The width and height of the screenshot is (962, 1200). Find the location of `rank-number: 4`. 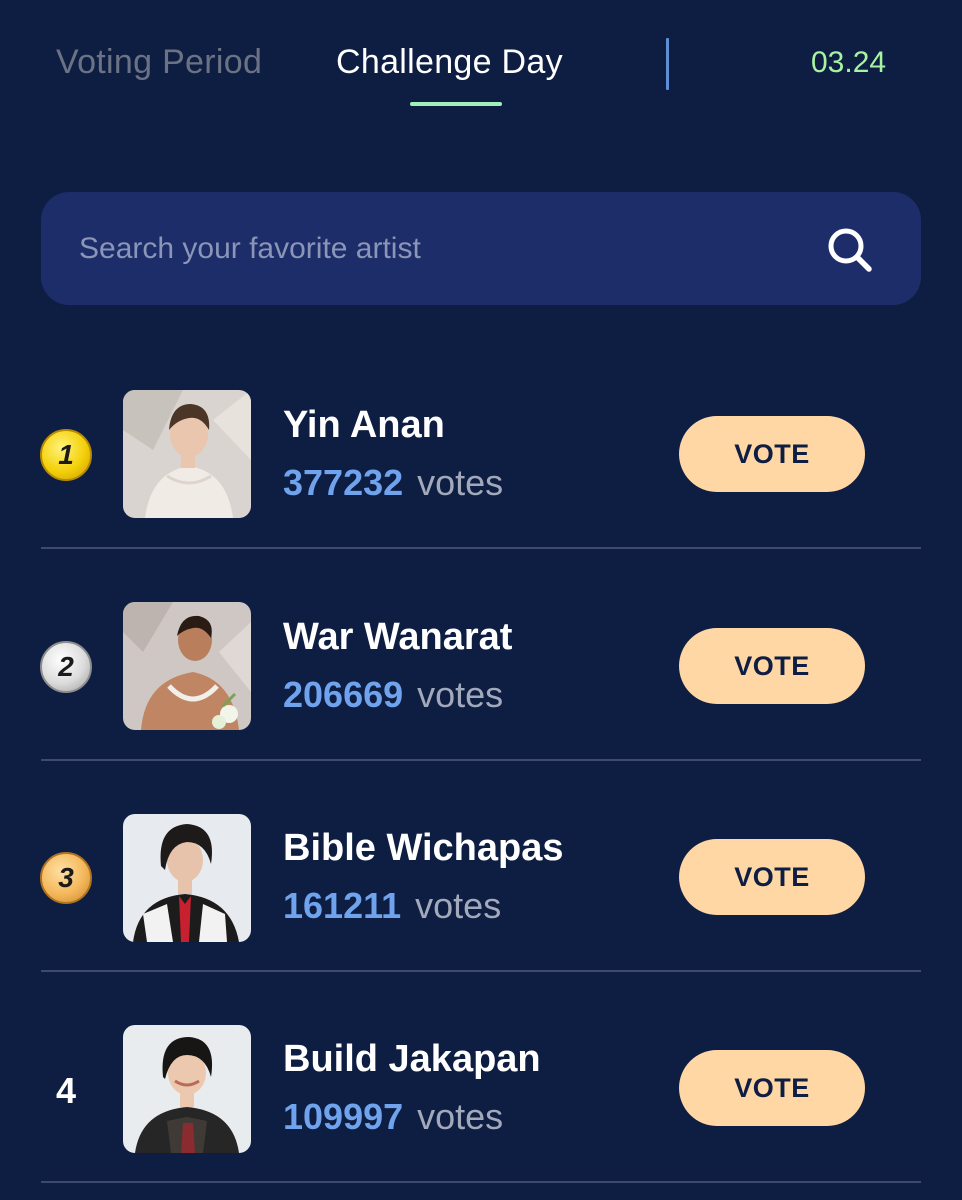

rank-number: 4 is located at coordinates (66, 1090).